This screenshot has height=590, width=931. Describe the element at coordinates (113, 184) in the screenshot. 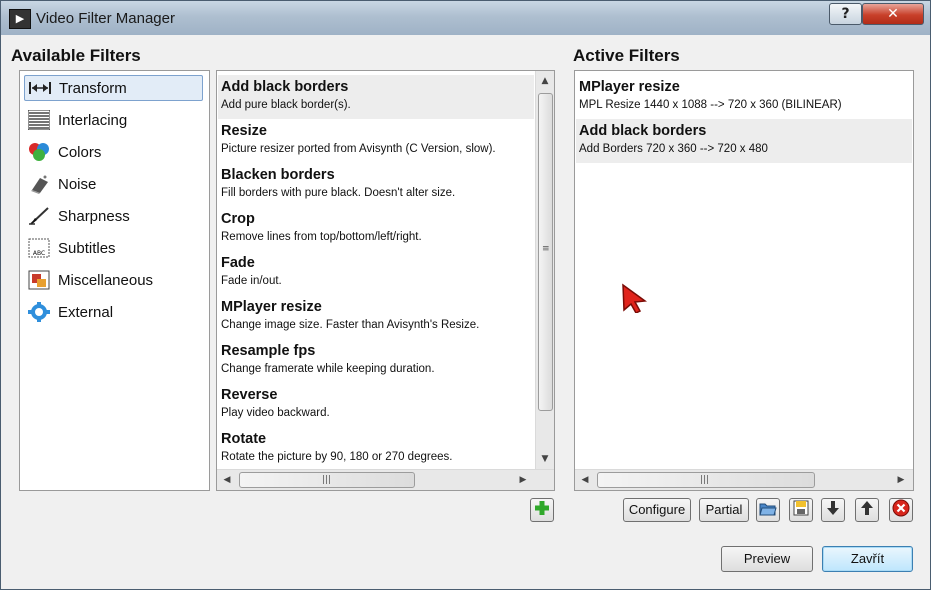

I see `category-noise: Noise` at that location.